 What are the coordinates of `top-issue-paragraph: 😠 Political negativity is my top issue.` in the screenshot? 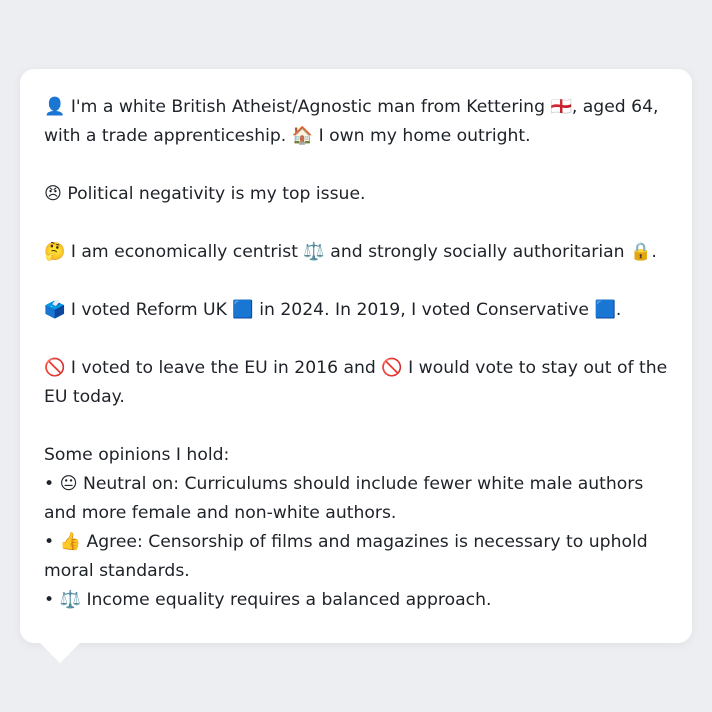 It's located at (205, 194).